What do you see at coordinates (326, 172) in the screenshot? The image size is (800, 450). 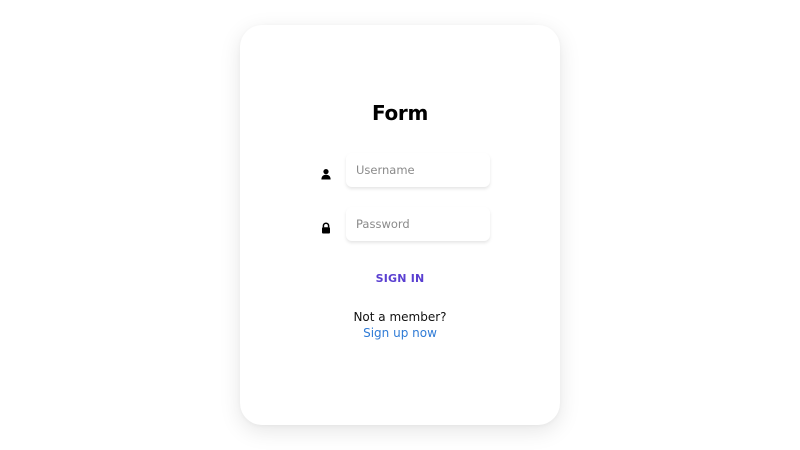 I see `user-icon` at bounding box center [326, 172].